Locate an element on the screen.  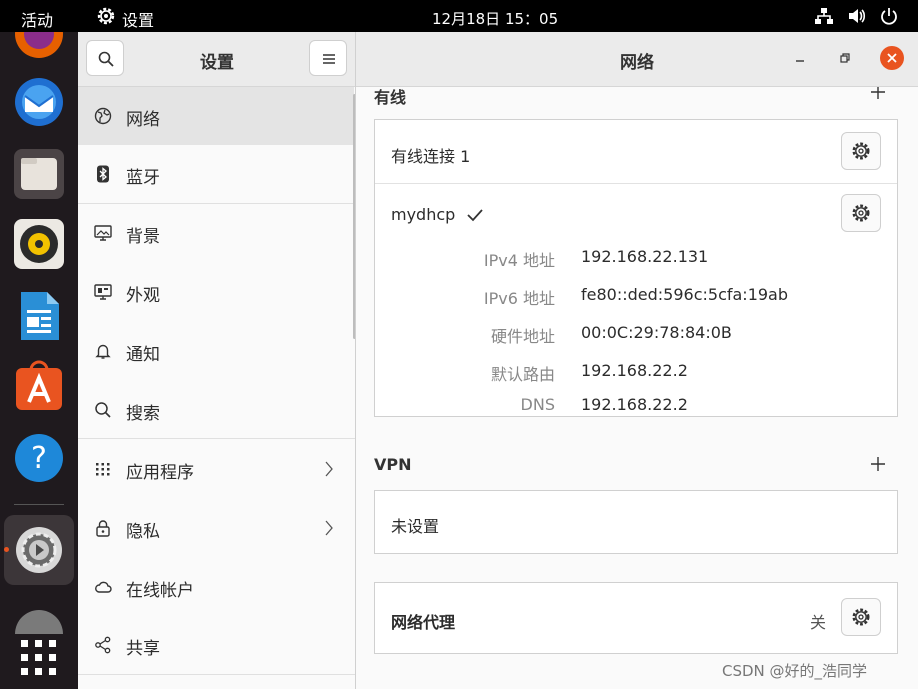
ipv6-value: fe80::ded:596c:5cfa:19ab is located at coordinates (685, 294).